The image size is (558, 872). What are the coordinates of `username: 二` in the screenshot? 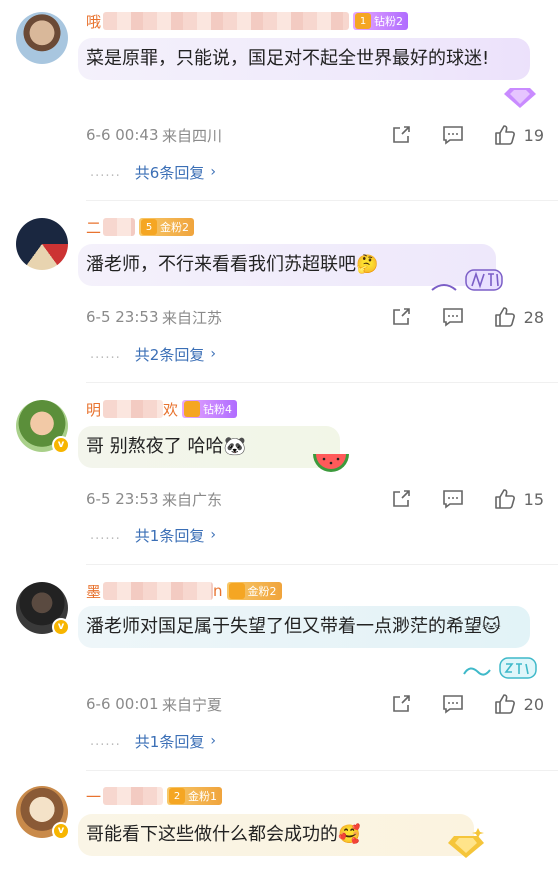 It's located at (93, 227).